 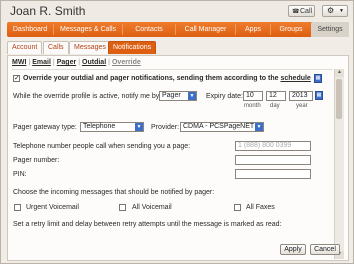 I want to click on all-faxes-checkbox, so click(x=237, y=207).